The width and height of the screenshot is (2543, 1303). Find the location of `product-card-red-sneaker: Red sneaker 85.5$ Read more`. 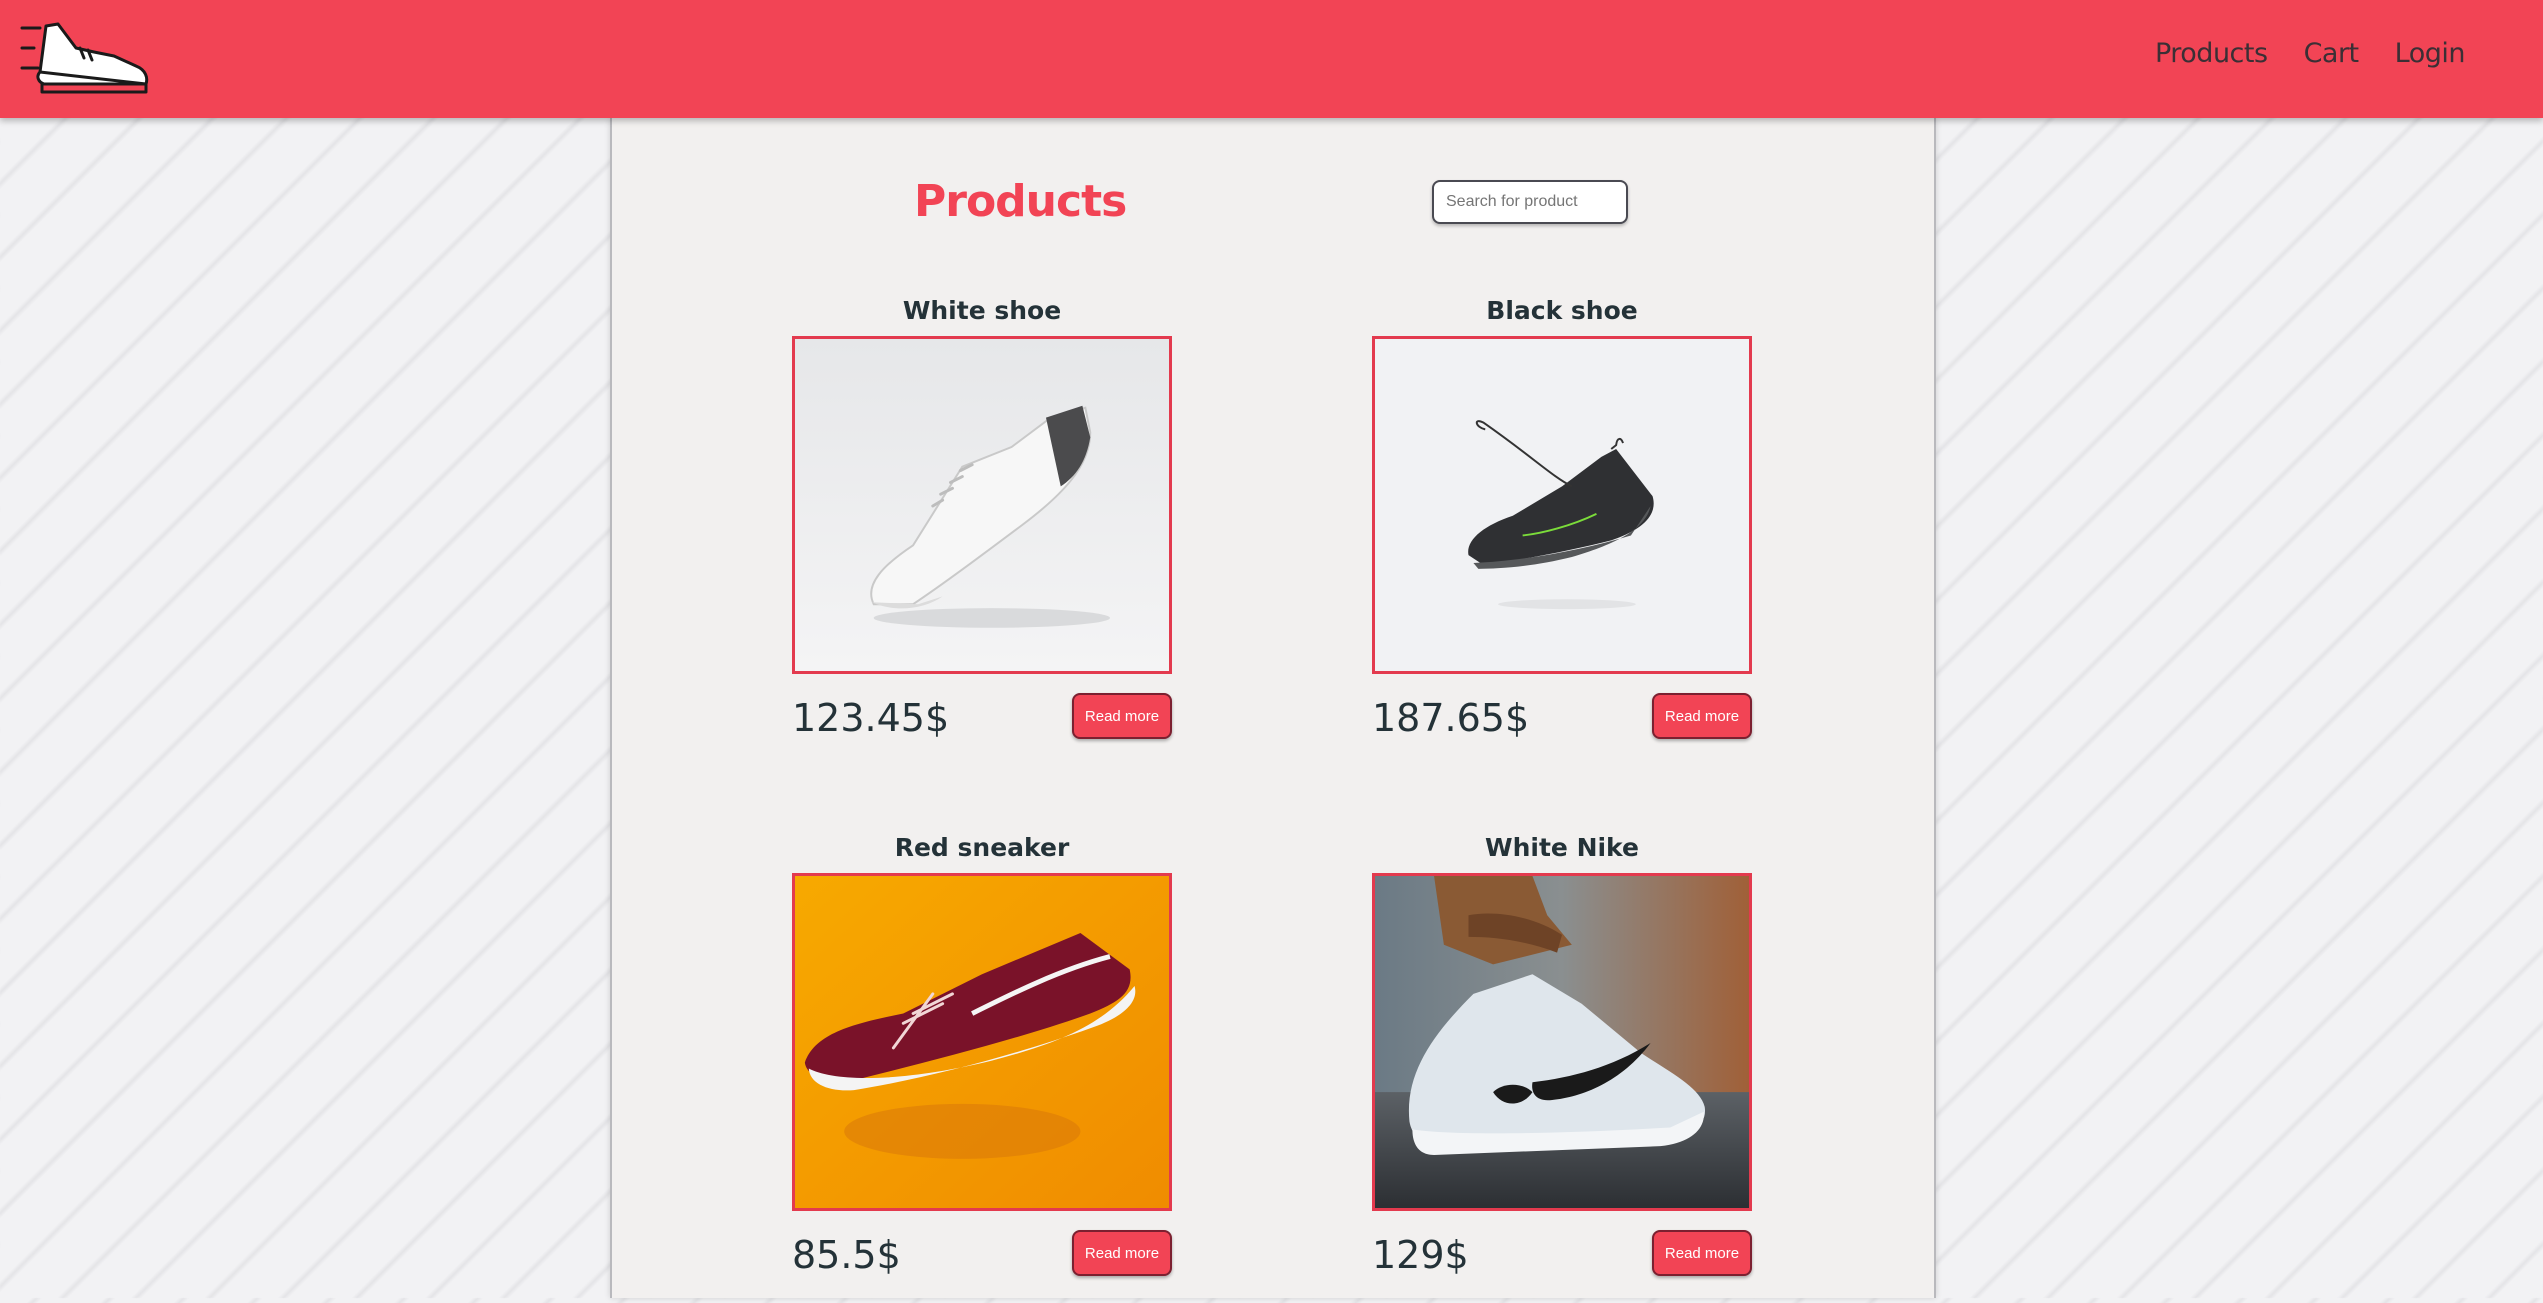

product-card-red-sneaker: Red sneaker 85.5$ Read more is located at coordinates (982, 1068).